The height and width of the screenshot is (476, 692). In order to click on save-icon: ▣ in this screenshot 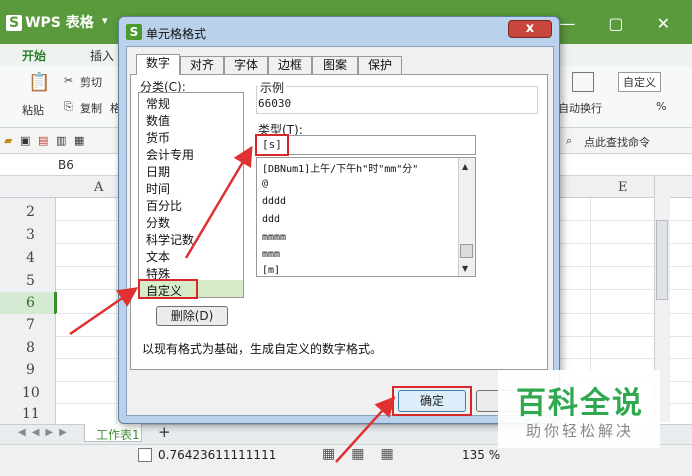, I will do `click(25, 140)`.